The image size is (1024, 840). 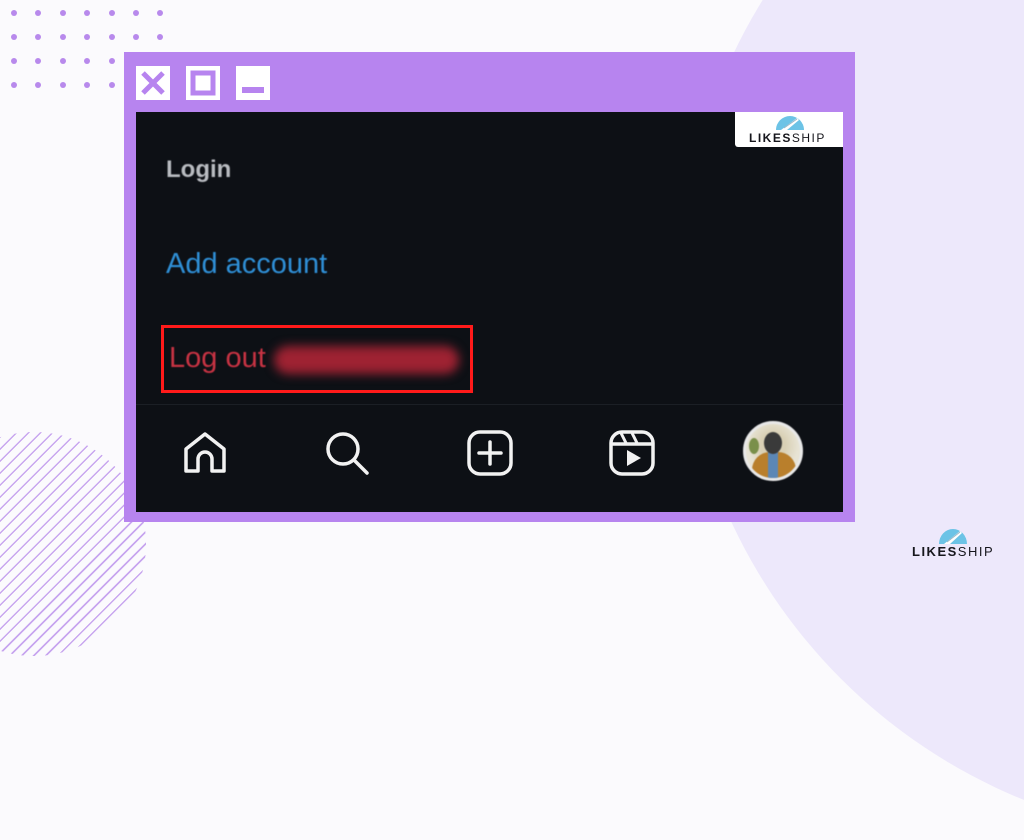 I want to click on nav-create, so click(x=490, y=453).